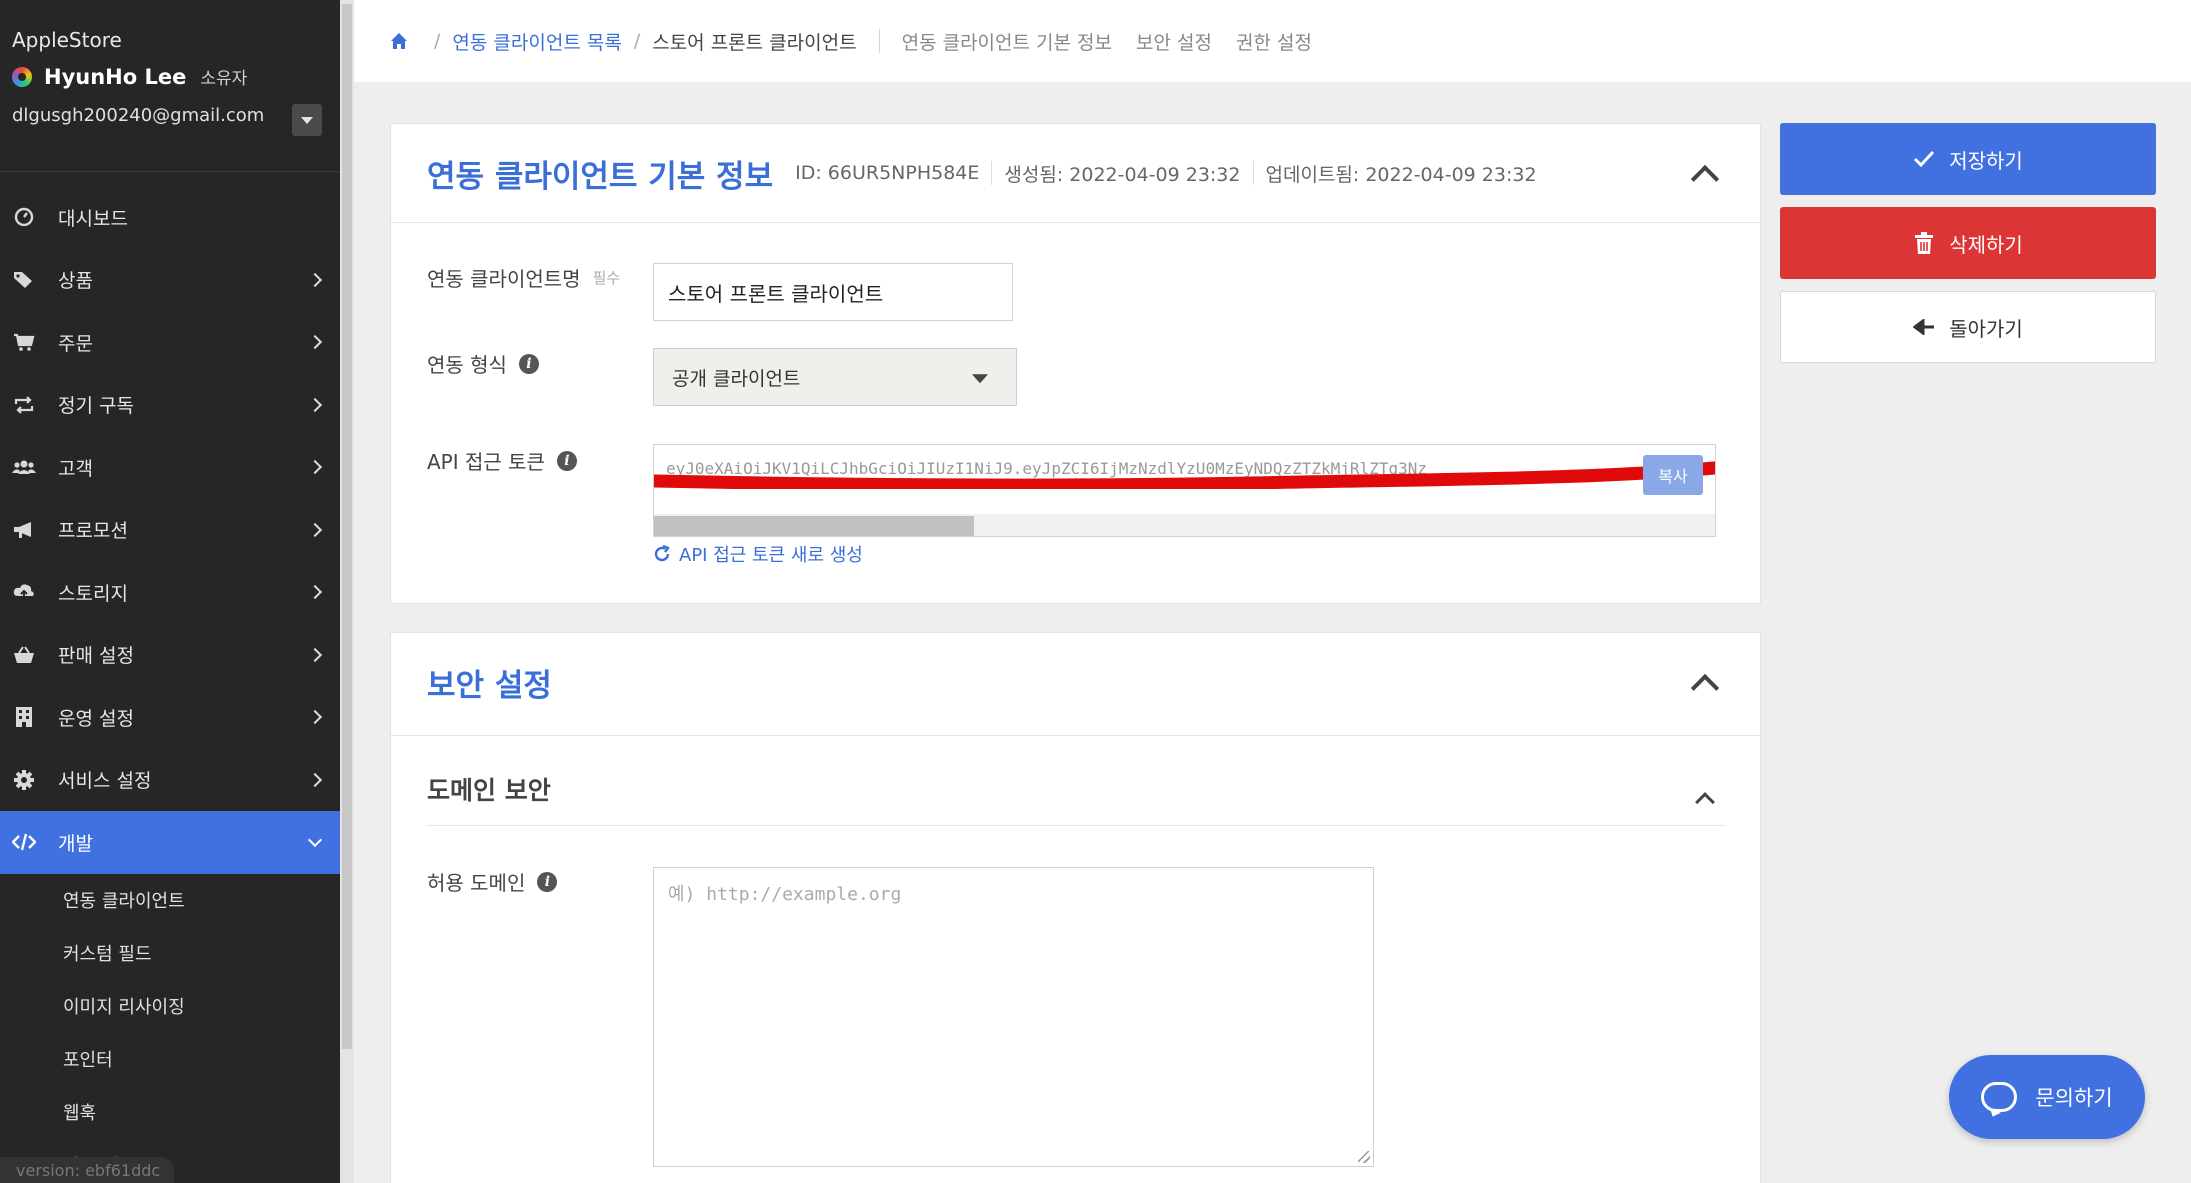 The width and height of the screenshot is (2191, 1183). Describe the element at coordinates (1673, 475) in the screenshot. I see `copy-token-button: 복사` at that location.